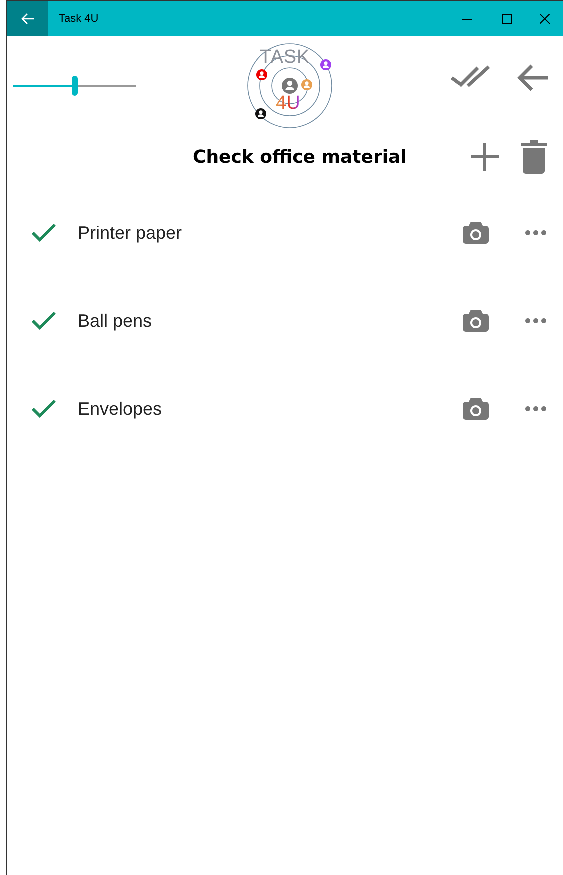  Describe the element at coordinates (300, 157) in the screenshot. I see `list-title: Check office material` at that location.